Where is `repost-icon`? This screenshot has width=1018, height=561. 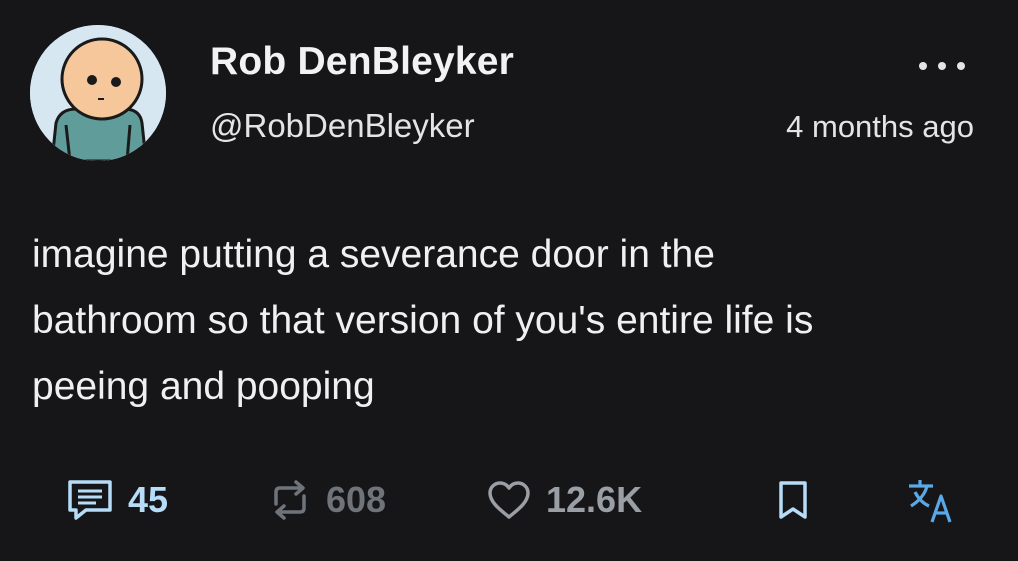 repost-icon is located at coordinates (290, 500).